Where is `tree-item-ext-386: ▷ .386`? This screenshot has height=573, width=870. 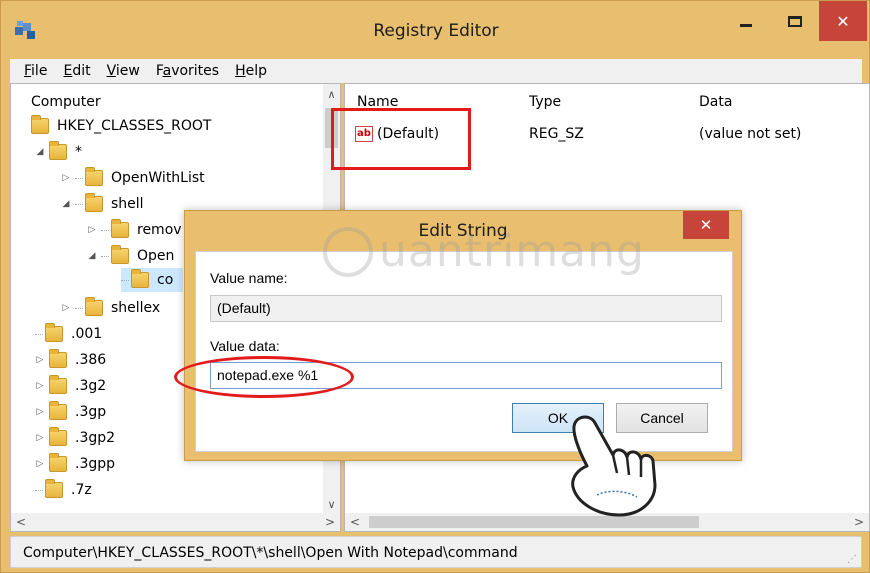 tree-item-ext-386: ▷ .386 is located at coordinates (69, 360).